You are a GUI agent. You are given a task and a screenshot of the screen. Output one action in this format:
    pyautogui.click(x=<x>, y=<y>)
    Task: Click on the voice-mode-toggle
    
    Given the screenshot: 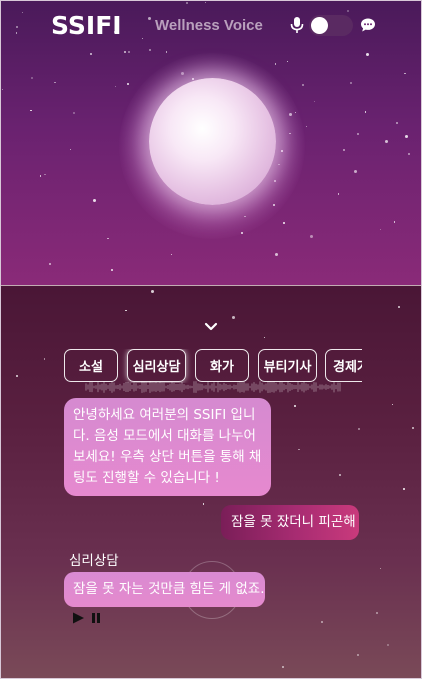 What is the action you would take?
    pyautogui.click(x=331, y=25)
    